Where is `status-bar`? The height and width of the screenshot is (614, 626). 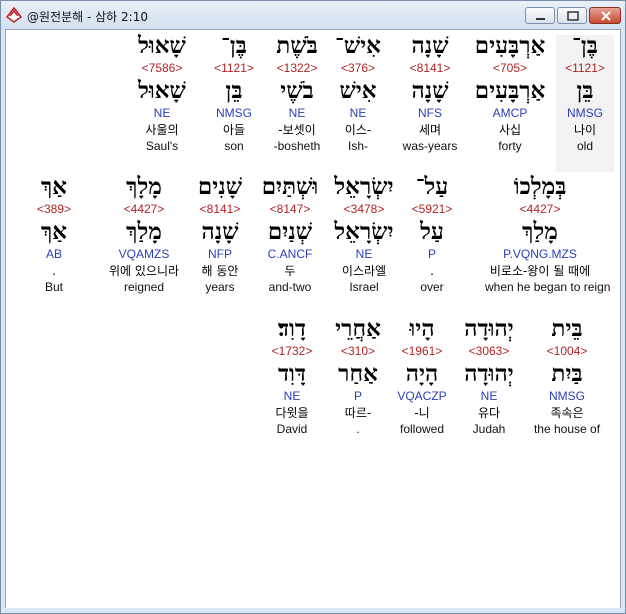
status-bar is located at coordinates (313, 610).